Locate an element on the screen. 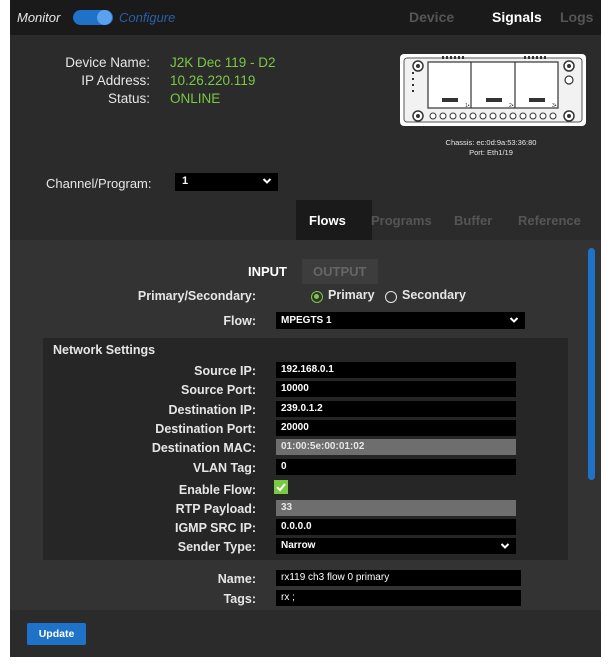  destination-port-input: 20000 is located at coordinates (396, 428).